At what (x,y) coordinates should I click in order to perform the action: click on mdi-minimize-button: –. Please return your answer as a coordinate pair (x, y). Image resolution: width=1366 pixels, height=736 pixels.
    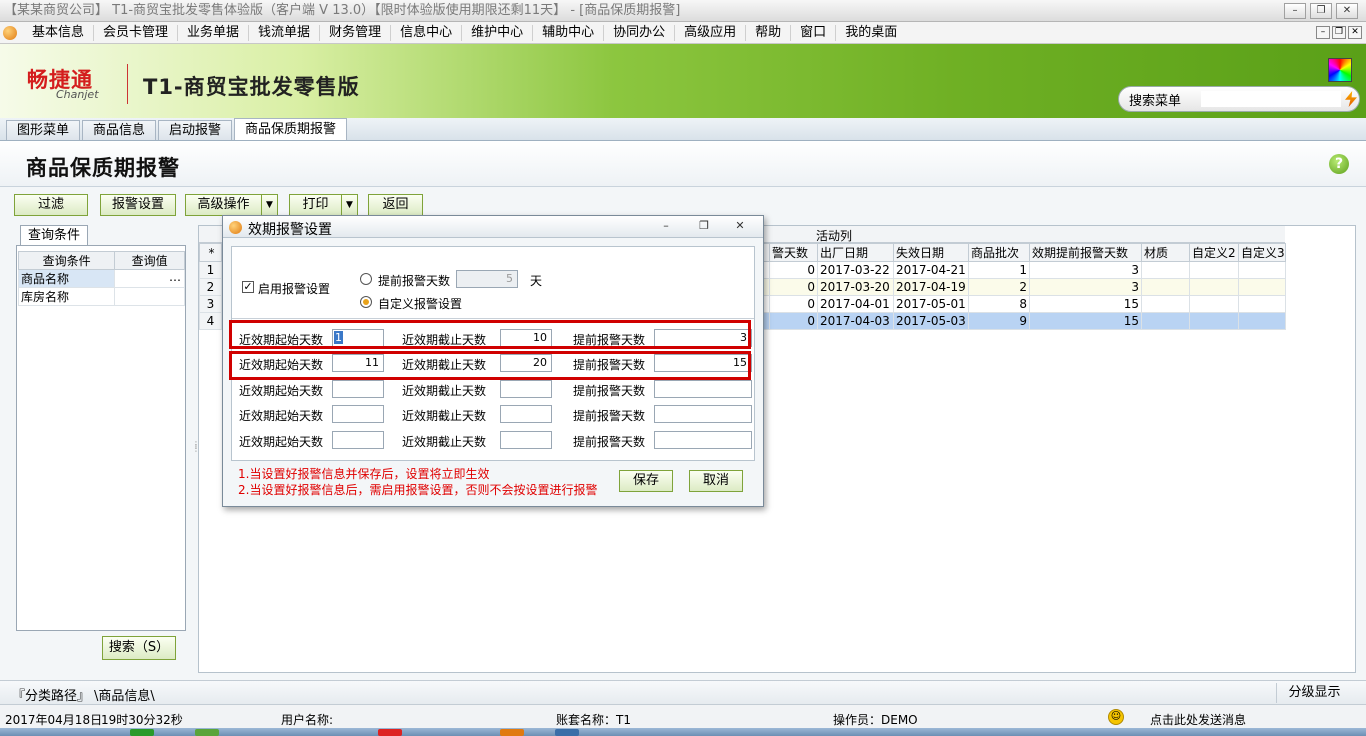
    Looking at the image, I should click on (1323, 32).